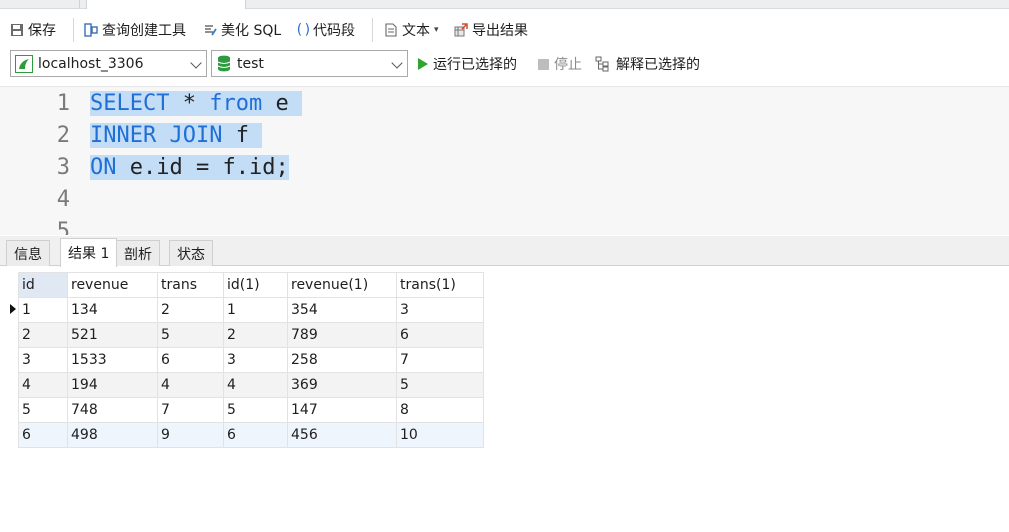  What do you see at coordinates (112, 410) in the screenshot?
I see `table-cell: 748` at bounding box center [112, 410].